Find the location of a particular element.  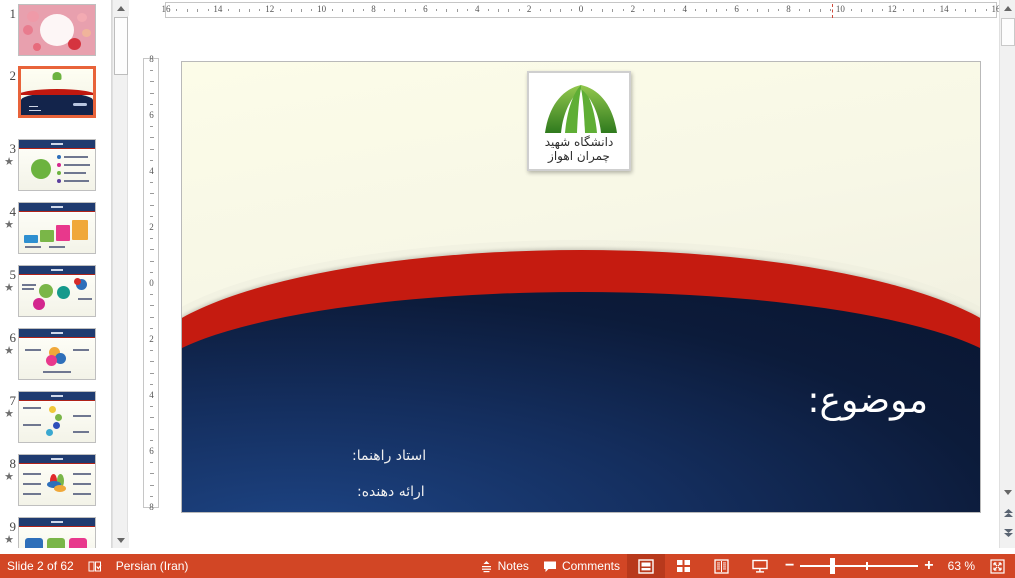

ruler-tick-label: 10 is located at coordinates (322, 9).